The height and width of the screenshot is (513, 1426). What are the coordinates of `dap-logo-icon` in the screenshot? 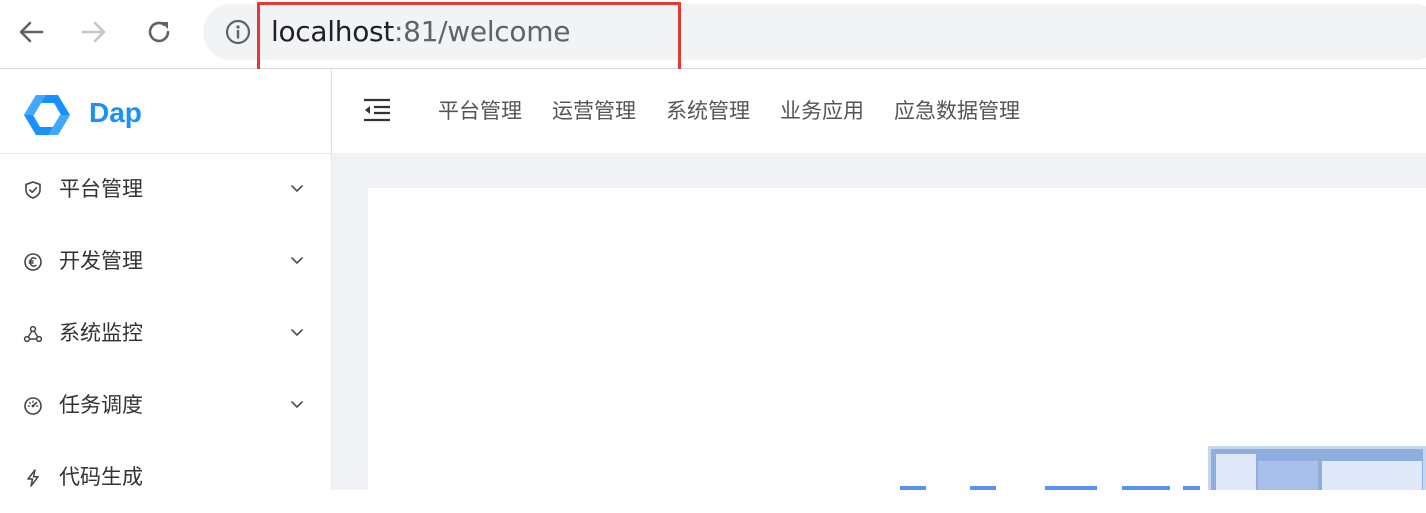 It's located at (47, 115).